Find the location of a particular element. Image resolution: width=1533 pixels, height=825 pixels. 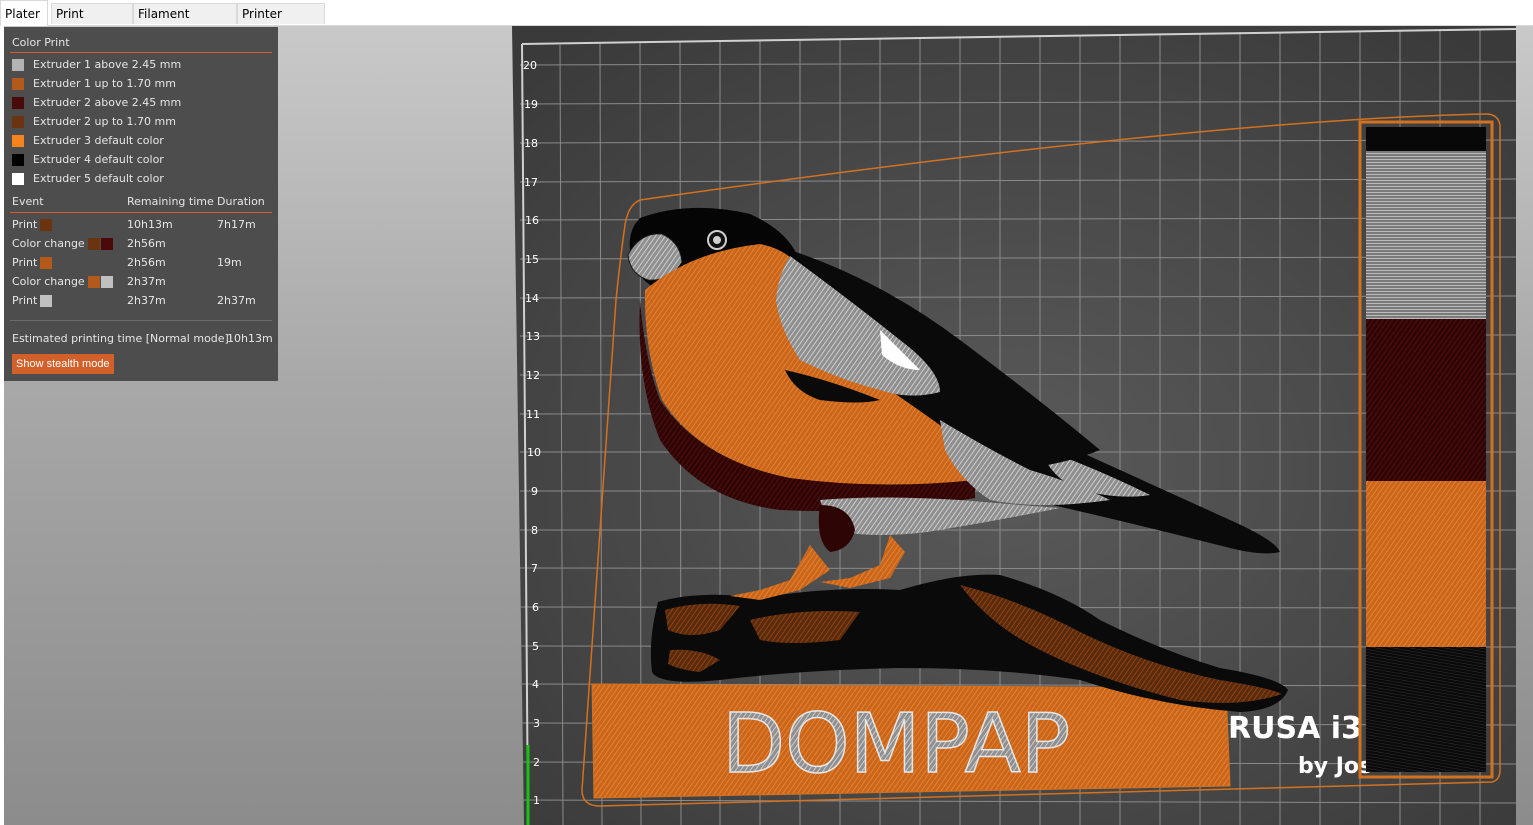

axis-tick: 3 is located at coordinates (536, 723).